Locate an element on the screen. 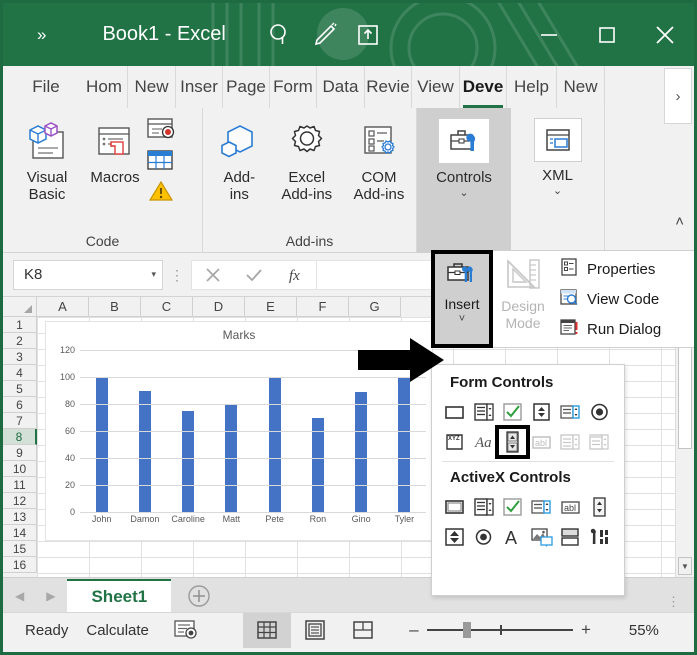 The image size is (697, 655). tab-developer: Deve is located at coordinates (483, 87).